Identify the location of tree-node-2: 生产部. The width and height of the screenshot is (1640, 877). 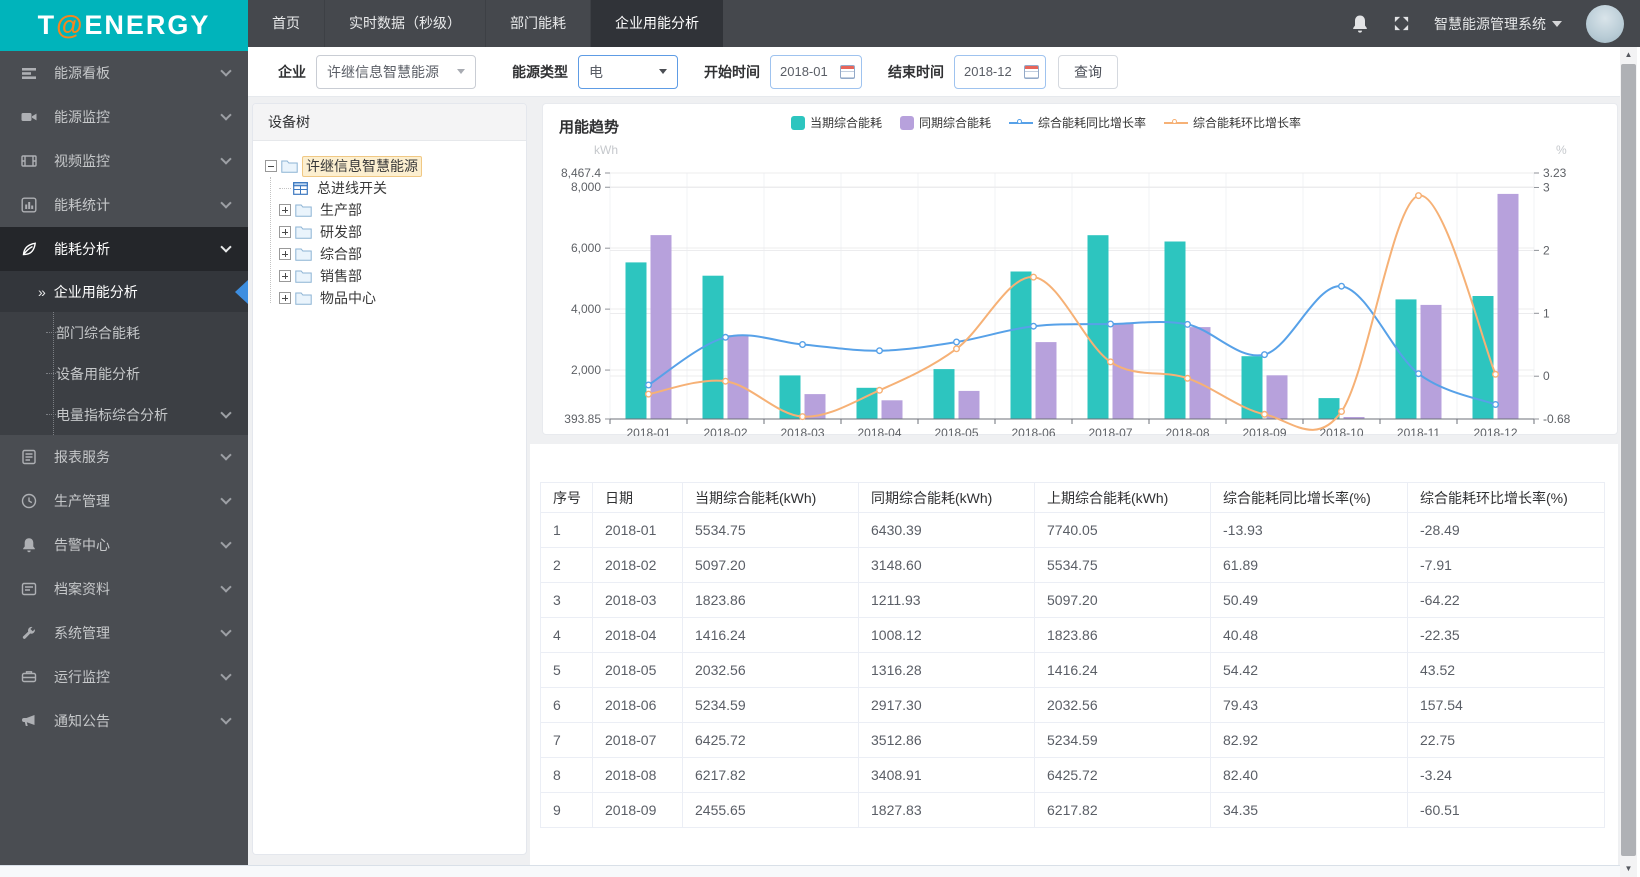
(391, 210).